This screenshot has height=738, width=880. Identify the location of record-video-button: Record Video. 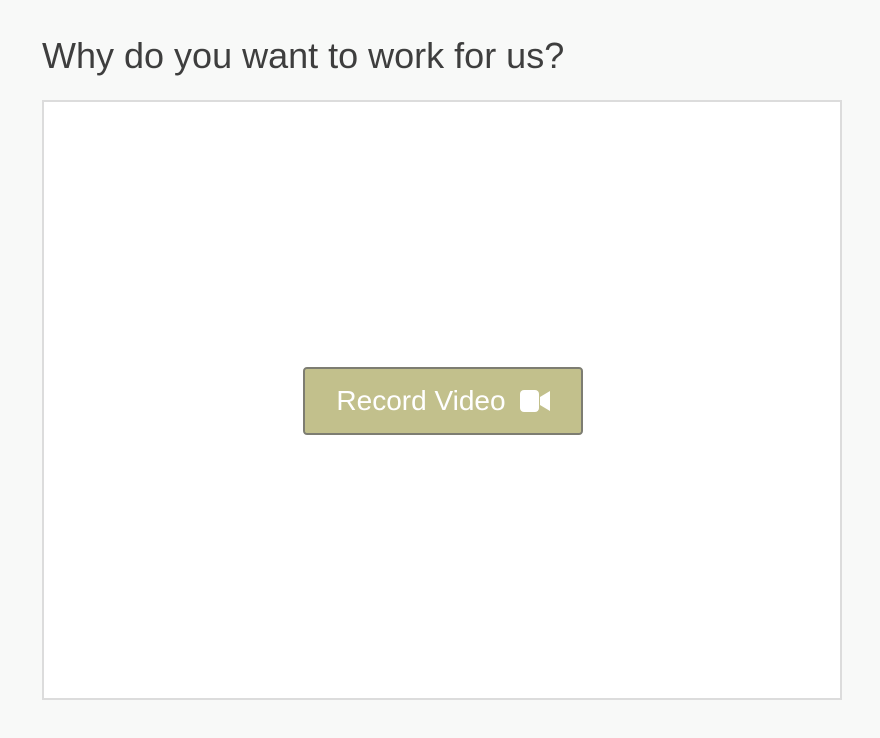
(443, 401).